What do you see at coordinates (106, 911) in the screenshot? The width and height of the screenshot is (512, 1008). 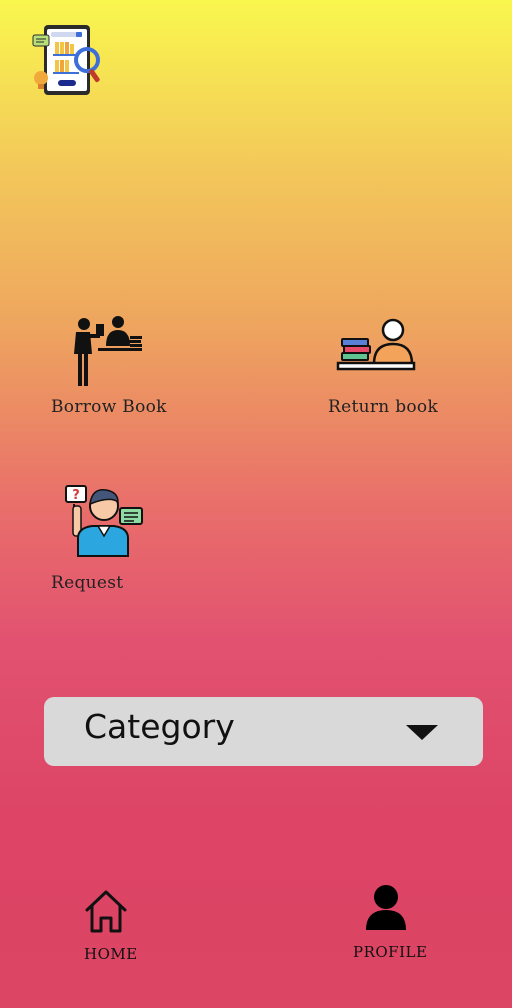 I see `home-icon` at bounding box center [106, 911].